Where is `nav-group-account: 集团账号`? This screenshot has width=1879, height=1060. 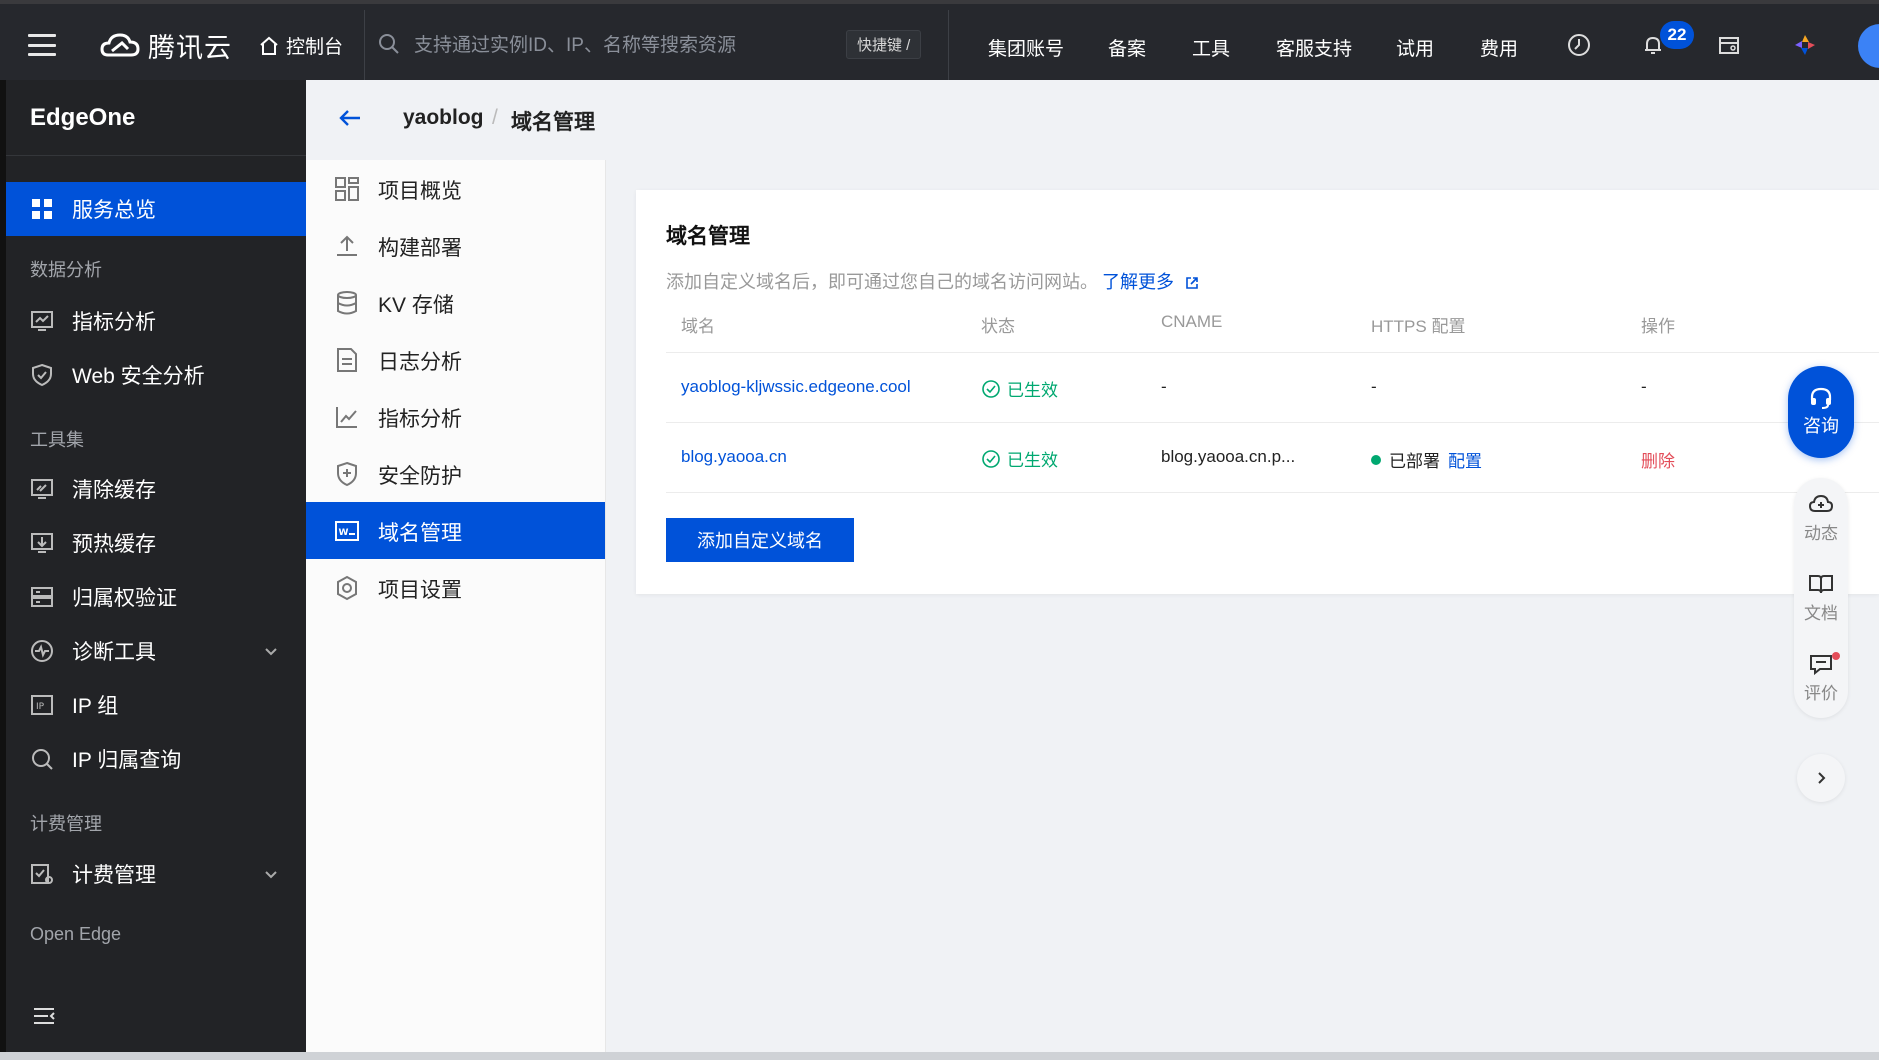
nav-group-account: 集团账号 is located at coordinates (1026, 47).